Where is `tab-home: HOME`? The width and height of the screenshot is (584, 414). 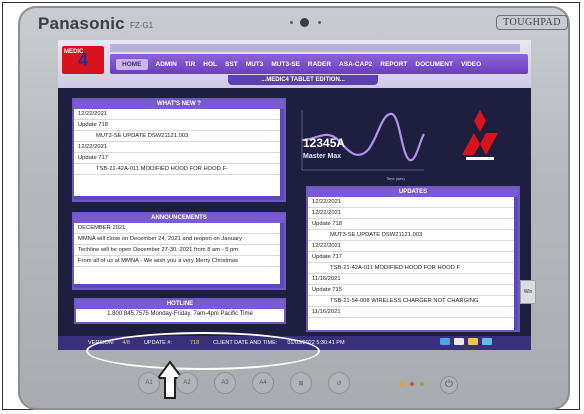
tab-home: HOME is located at coordinates (132, 64).